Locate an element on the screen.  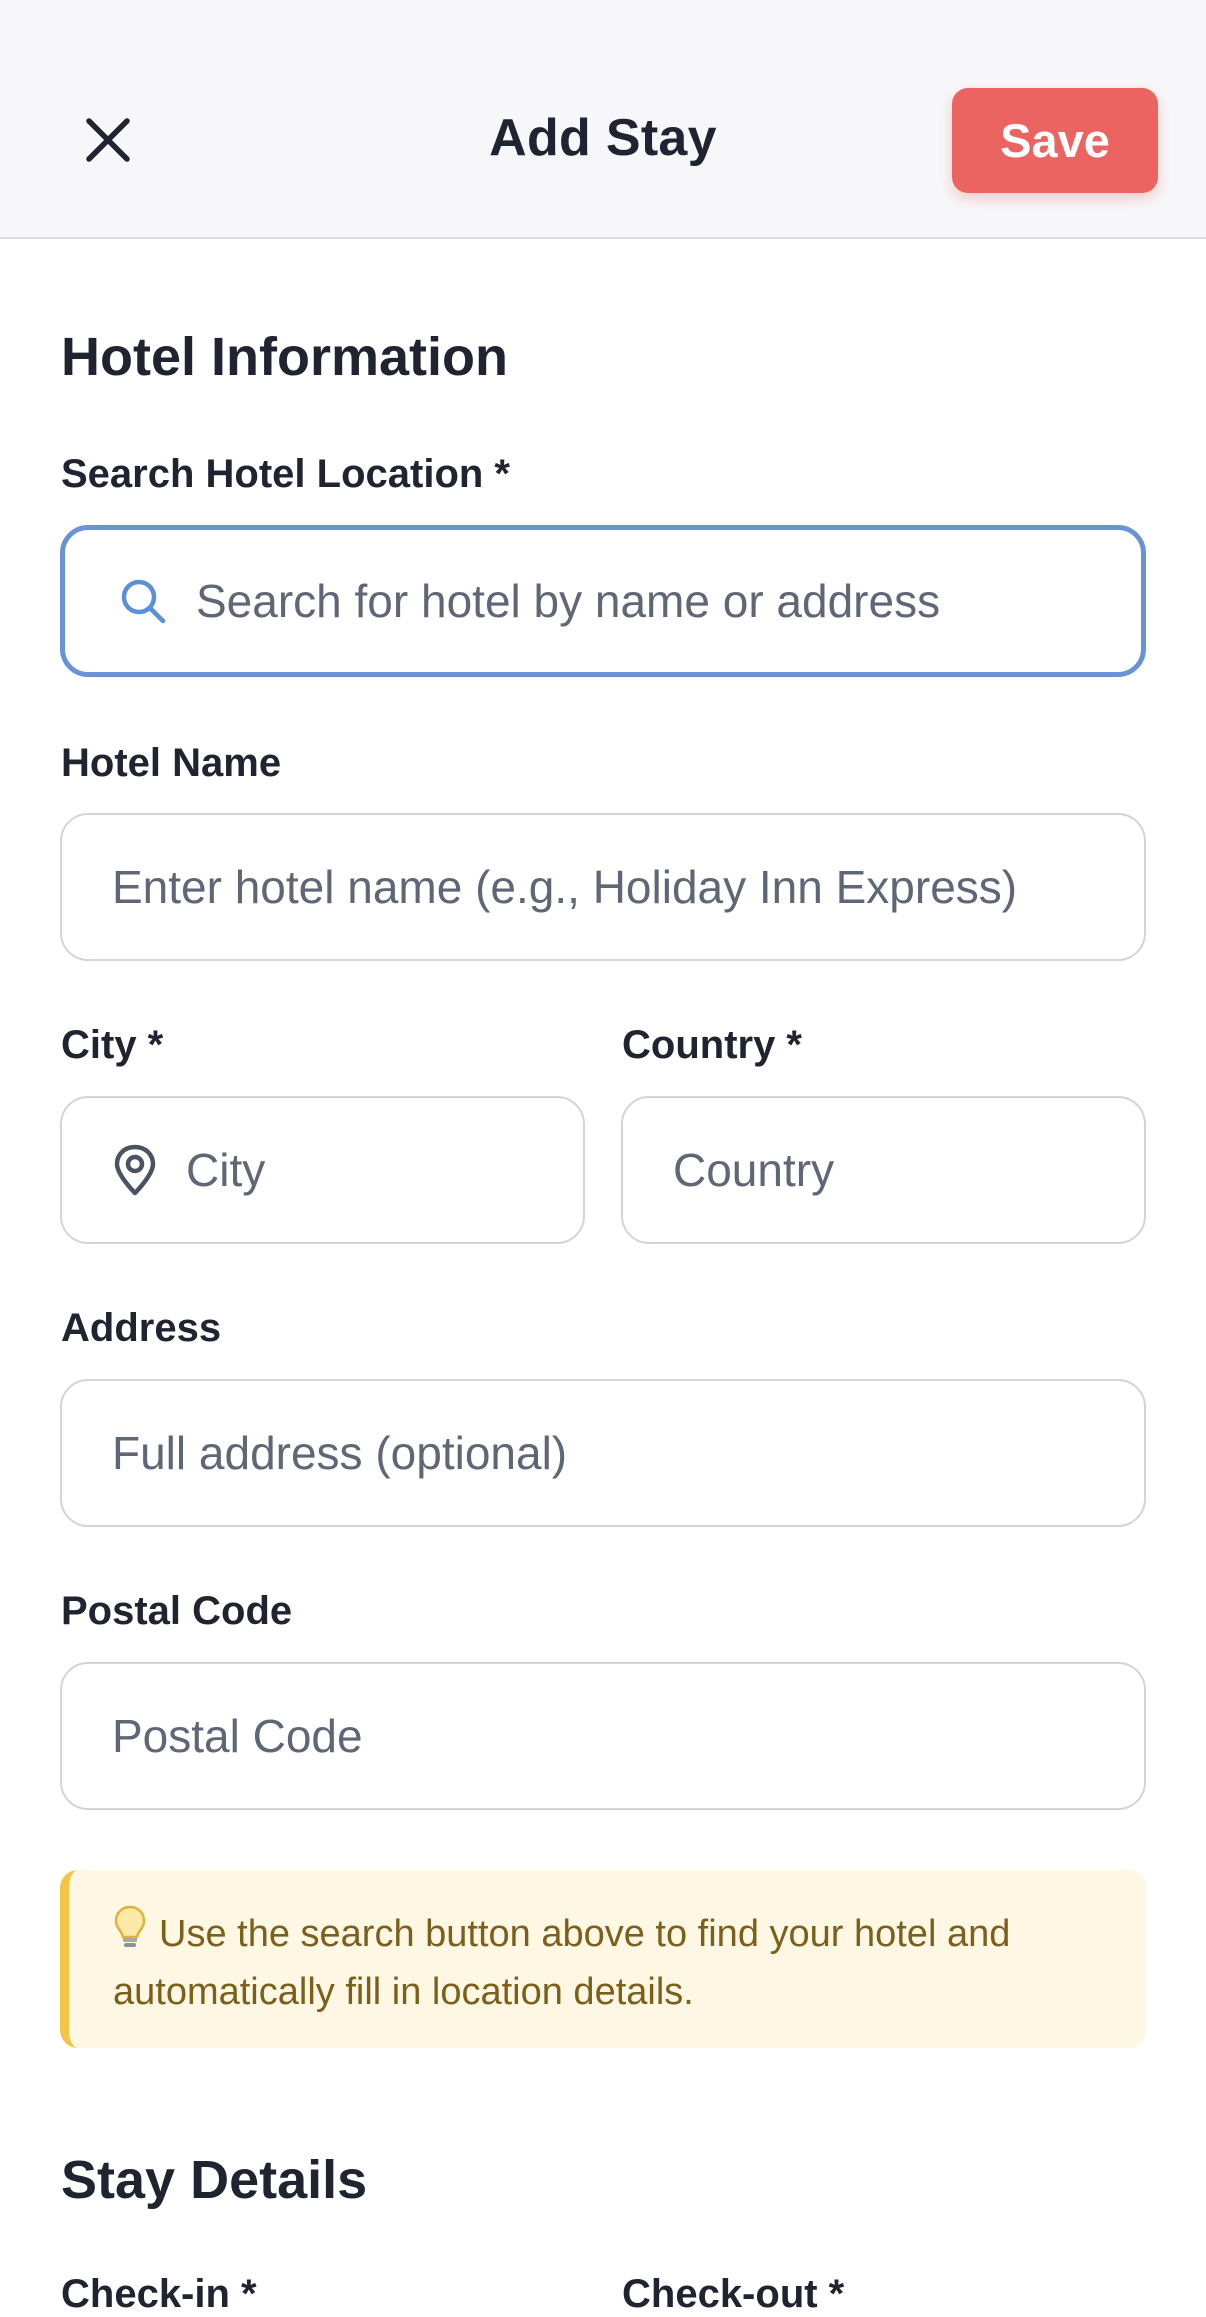
postal-code-input is located at coordinates (628, 1736).